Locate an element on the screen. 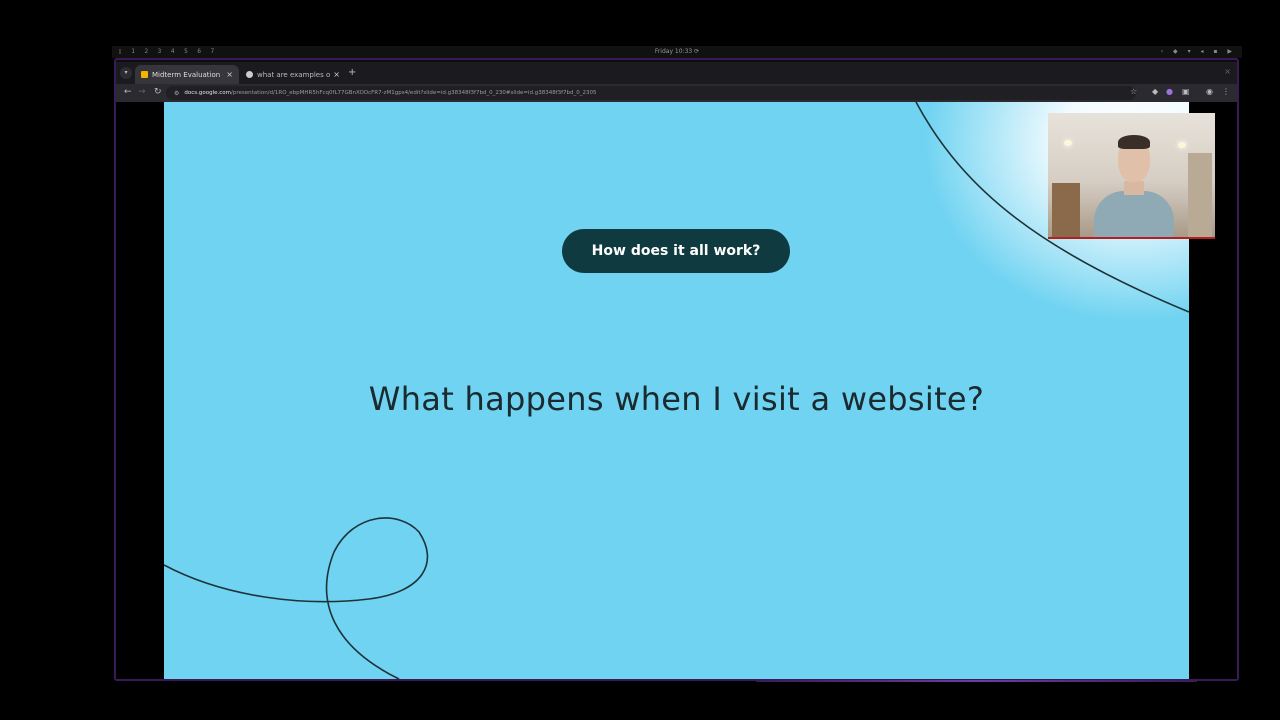 The width and height of the screenshot is (1280, 720). site-info-icon: ⚙ is located at coordinates (176, 93).